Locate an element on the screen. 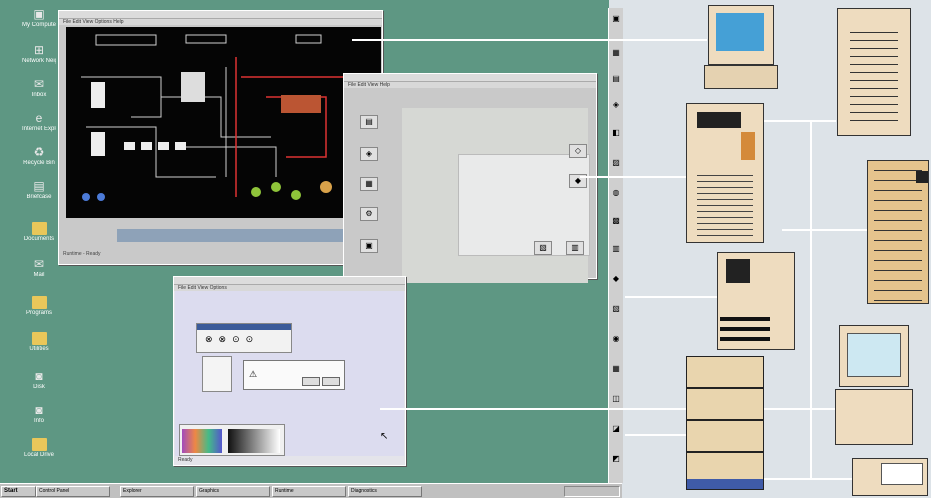 The width and height of the screenshot is (931, 498). schematic-header-box is located at coordinates (308, 39).